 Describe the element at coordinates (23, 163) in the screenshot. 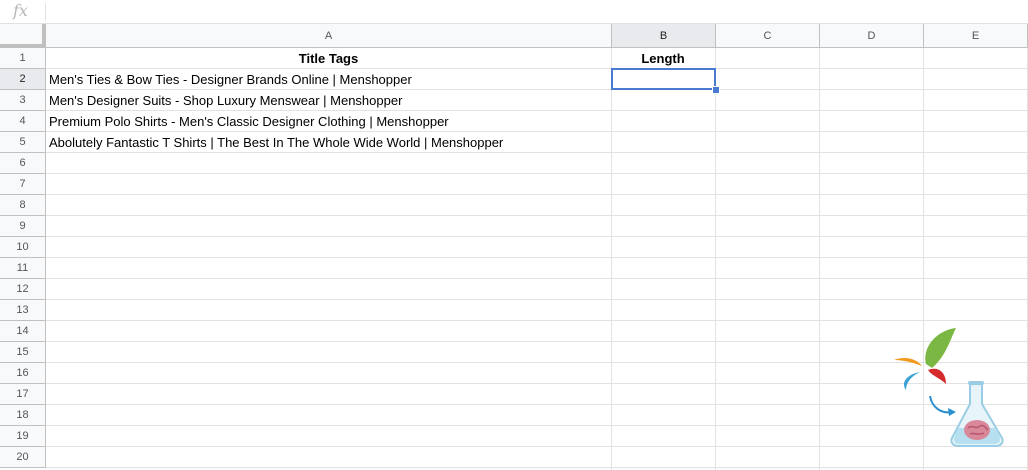

I see `row-header-6: 6` at that location.